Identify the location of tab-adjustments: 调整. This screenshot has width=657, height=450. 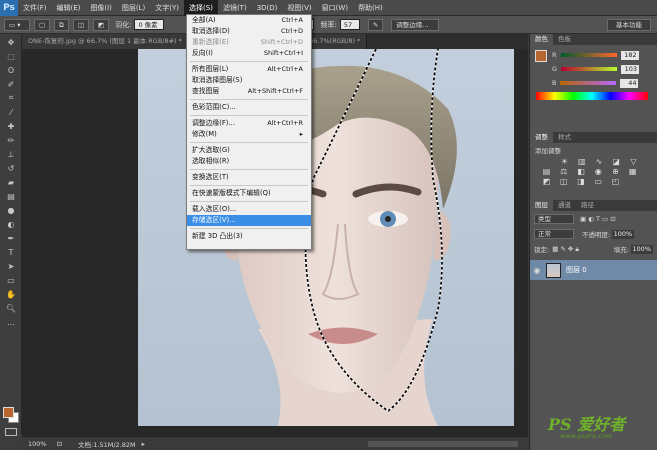
(541, 137).